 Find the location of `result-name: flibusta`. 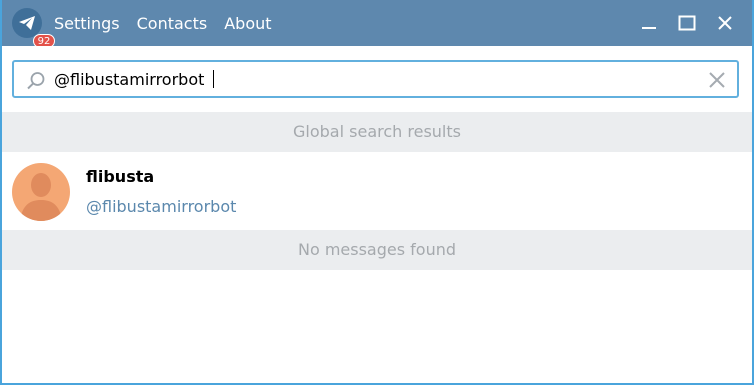

result-name: flibusta is located at coordinates (120, 176).